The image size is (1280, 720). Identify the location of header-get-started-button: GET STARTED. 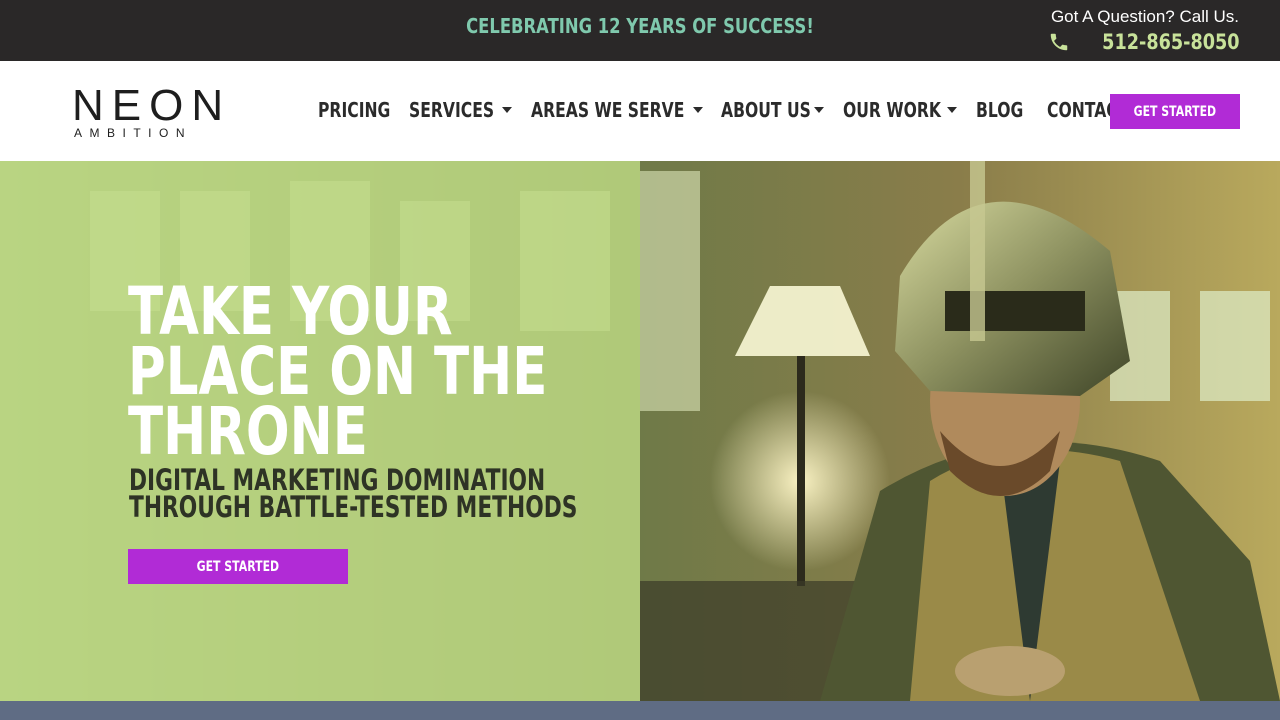
(1175, 111).